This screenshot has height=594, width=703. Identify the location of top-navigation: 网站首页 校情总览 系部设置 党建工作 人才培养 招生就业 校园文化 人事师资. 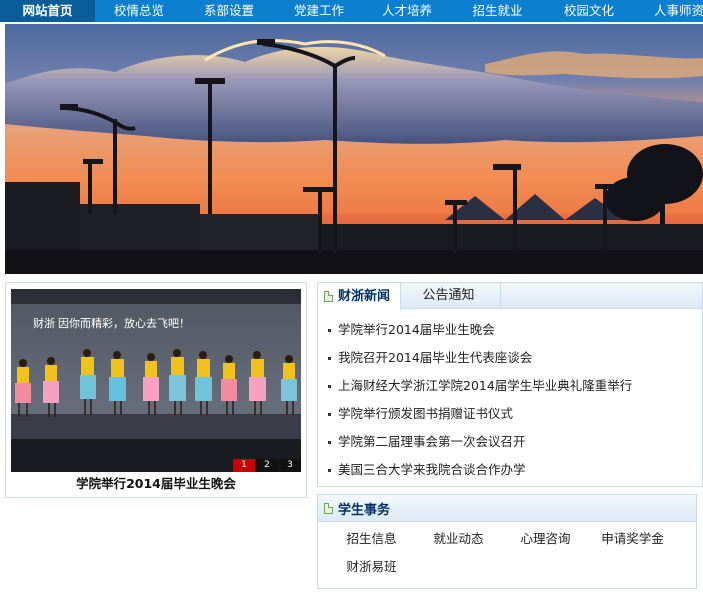
(351, 11).